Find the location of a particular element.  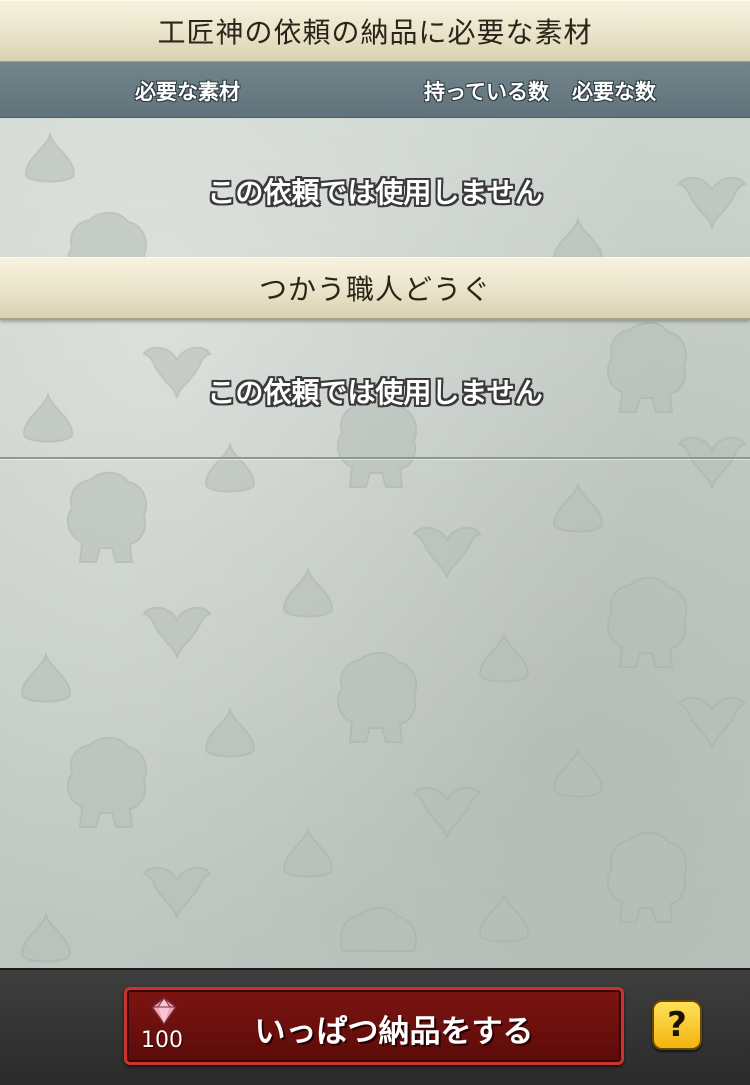

materials-header: 工匠神の依頼の納品に必要な素材 is located at coordinates (375, 31).